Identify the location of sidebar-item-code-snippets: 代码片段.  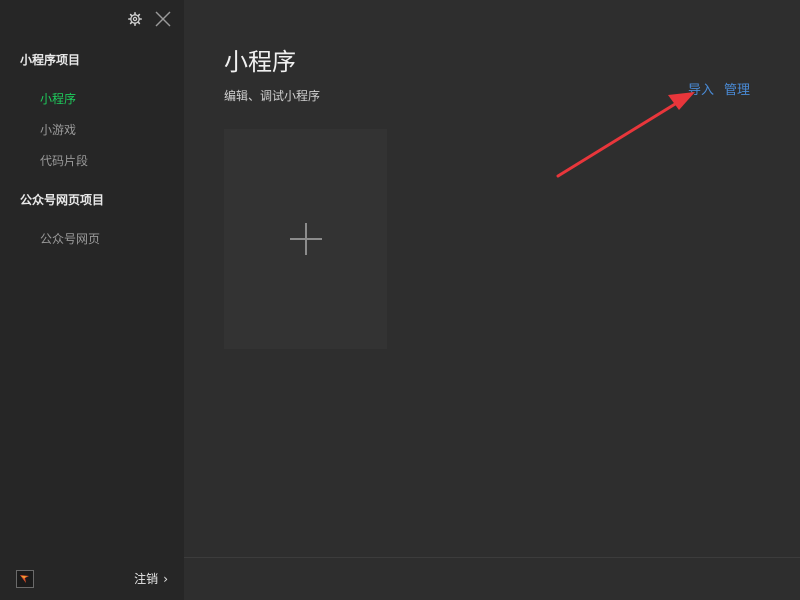
(64, 160).